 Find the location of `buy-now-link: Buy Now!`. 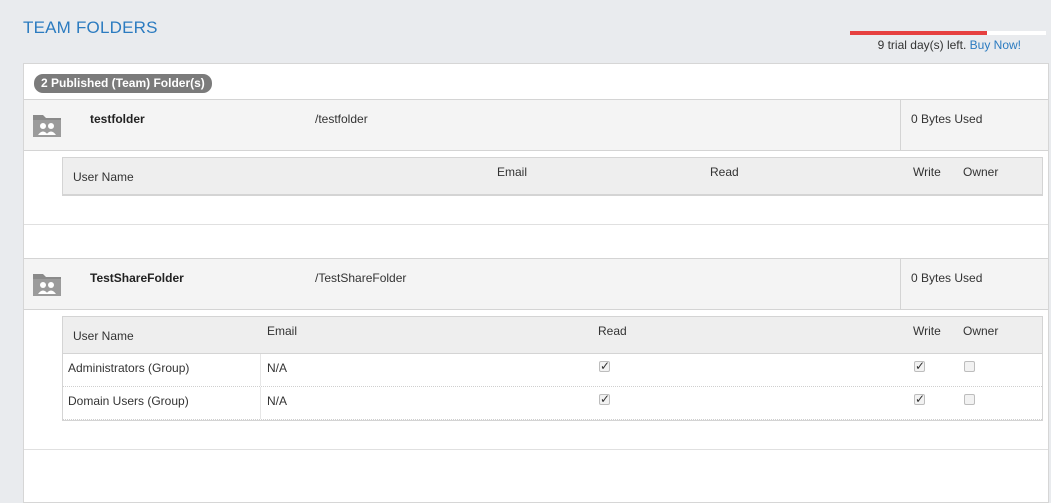

buy-now-link: Buy Now! is located at coordinates (995, 45).